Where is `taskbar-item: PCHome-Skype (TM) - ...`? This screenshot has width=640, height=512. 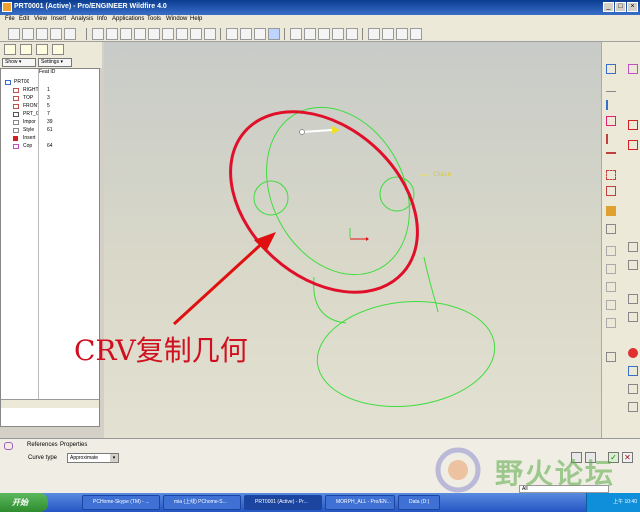
taskbar-item: PCHome-Skype (TM) - ... is located at coordinates (121, 502).